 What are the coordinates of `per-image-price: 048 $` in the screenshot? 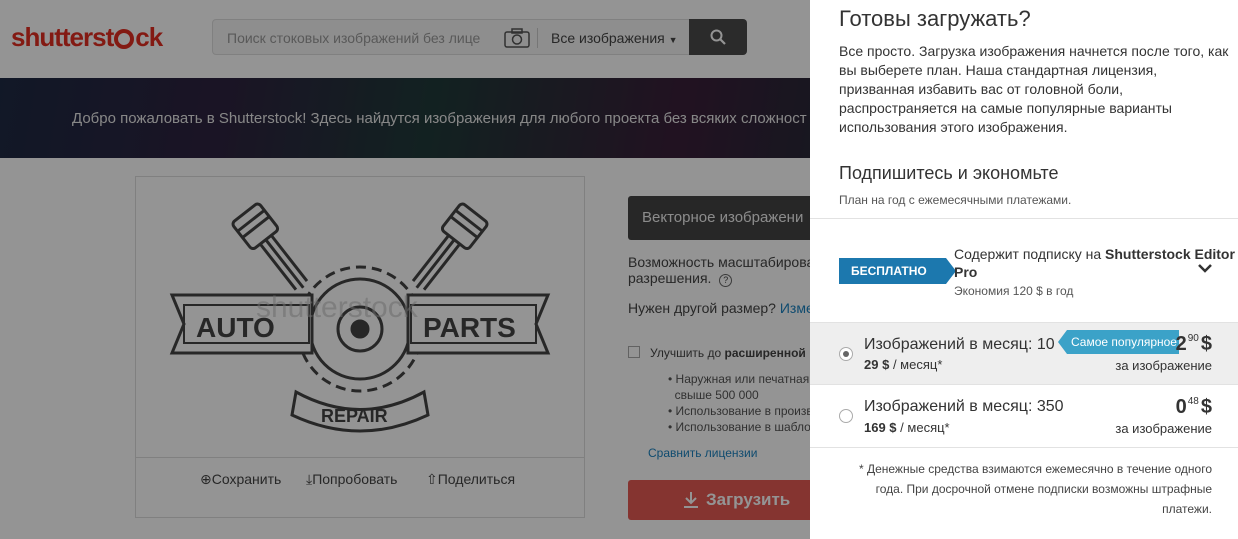 It's located at (1193, 407).